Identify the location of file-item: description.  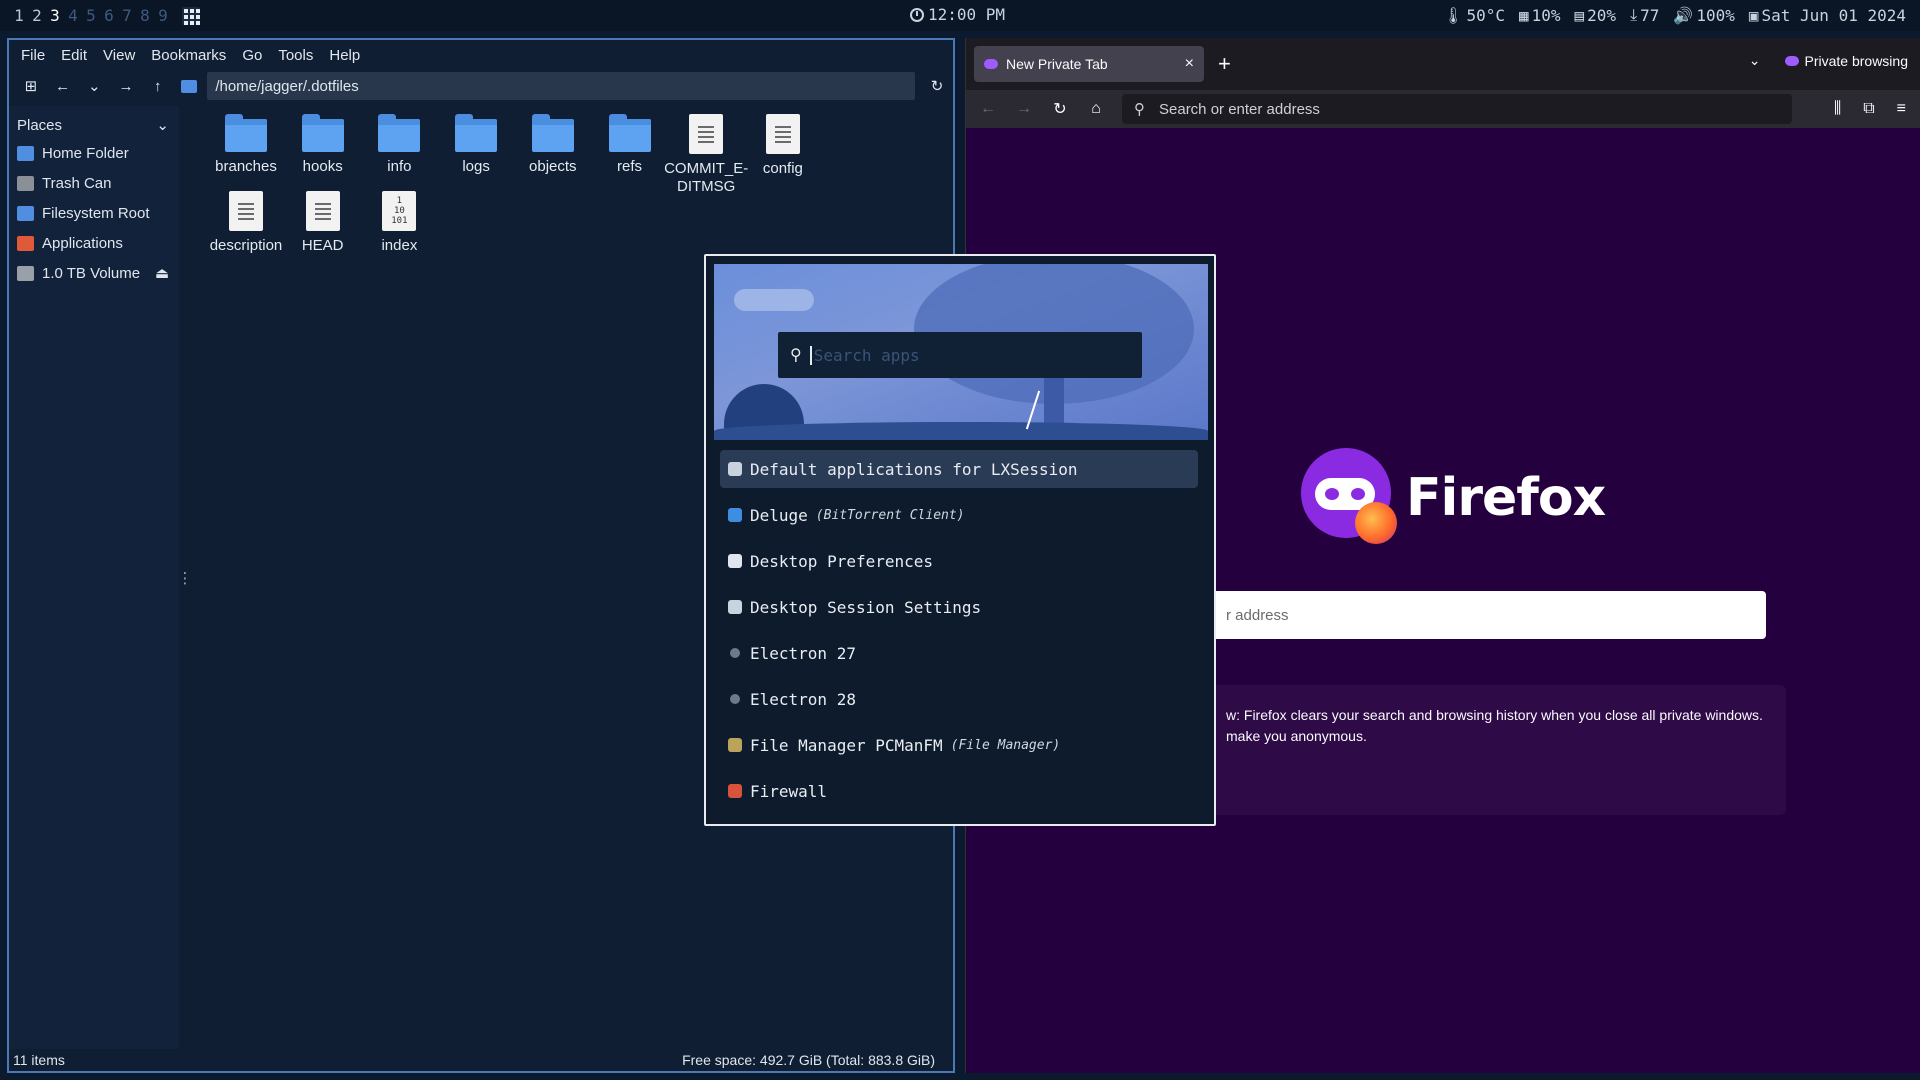
(246, 223).